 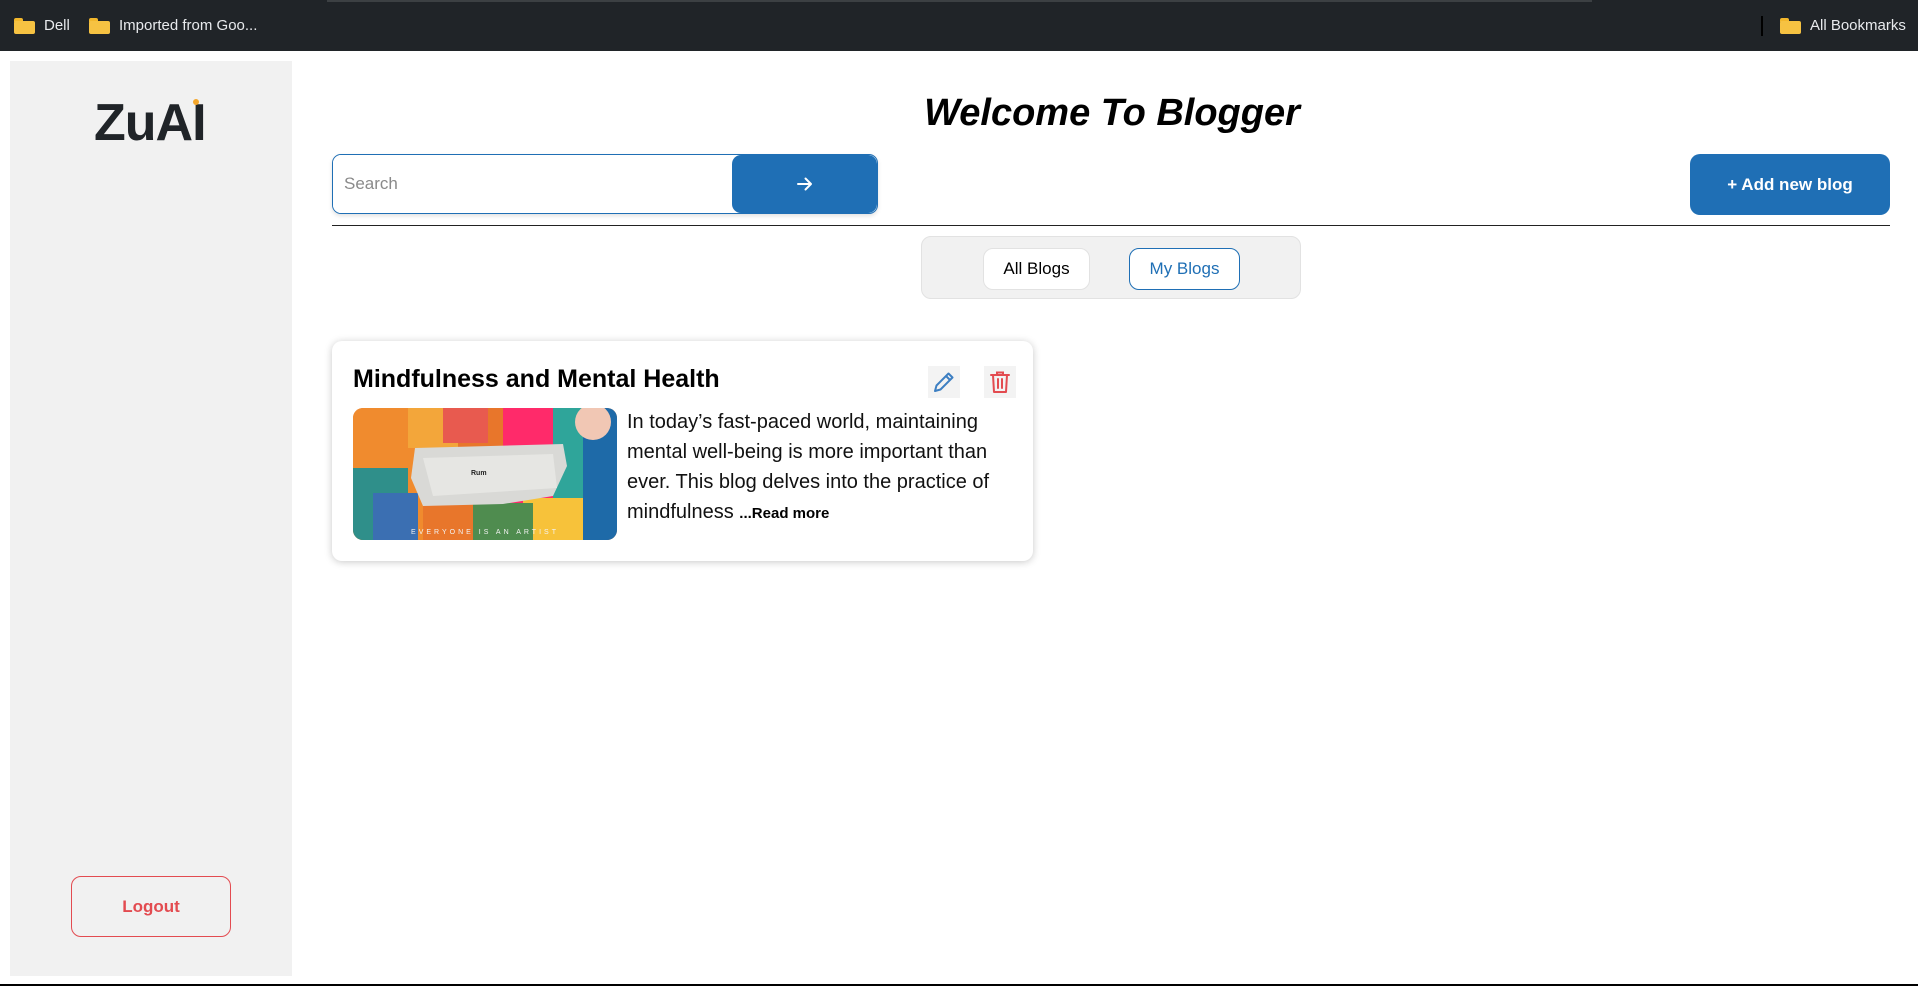 What do you see at coordinates (151, 518) in the screenshot?
I see `sidebar: ZuAI Logout` at bounding box center [151, 518].